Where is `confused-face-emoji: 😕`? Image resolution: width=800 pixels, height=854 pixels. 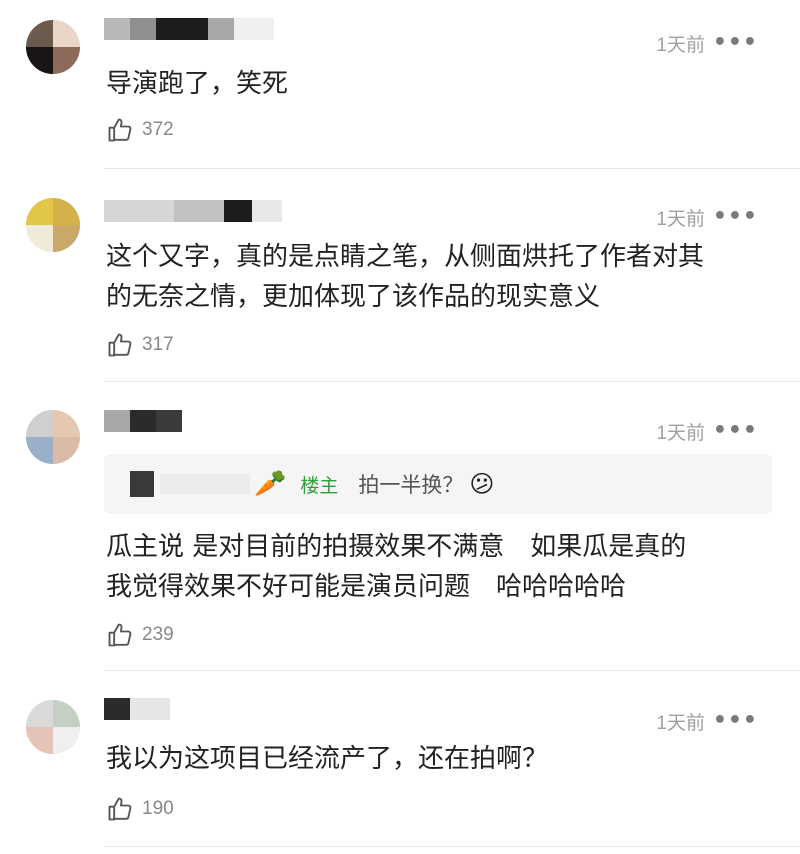
confused-face-emoji: 😕 is located at coordinates (482, 484).